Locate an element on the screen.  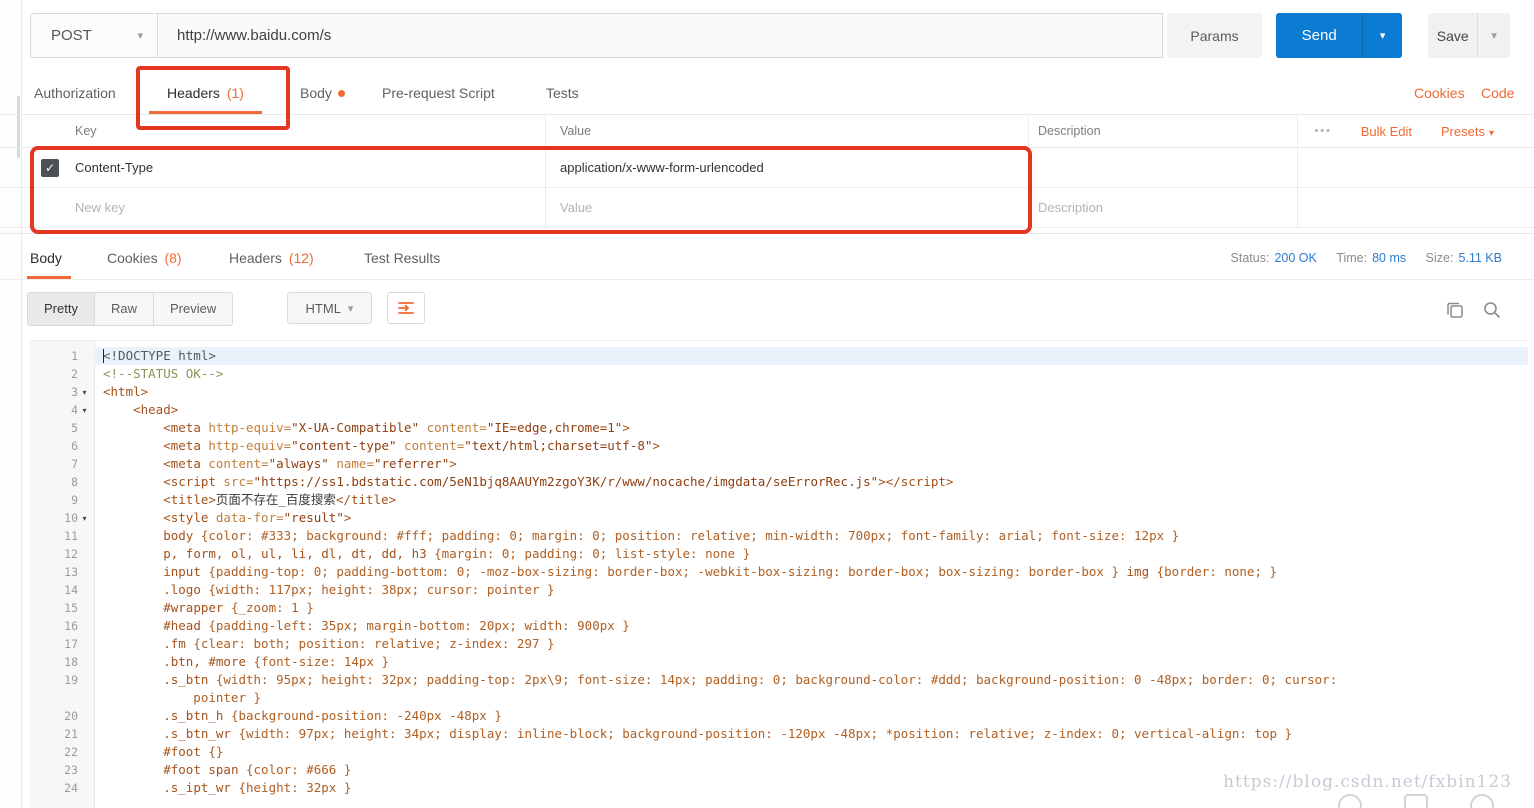
code-token: {border: none; } is located at coordinates (1213, 571).